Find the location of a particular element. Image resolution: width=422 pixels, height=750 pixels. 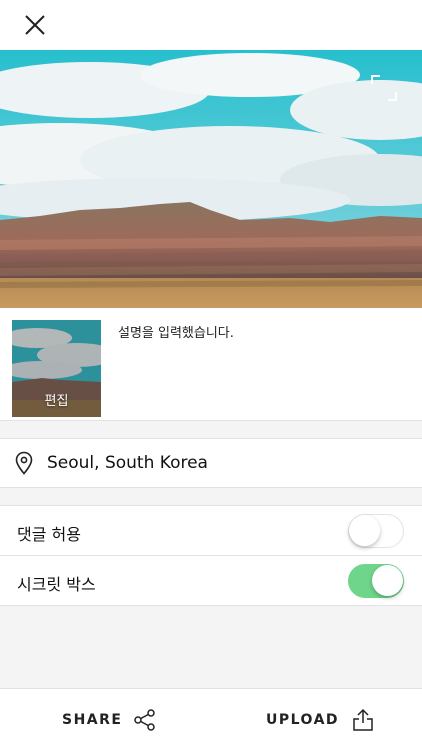

upload-button: UPLOAD is located at coordinates (320, 719).